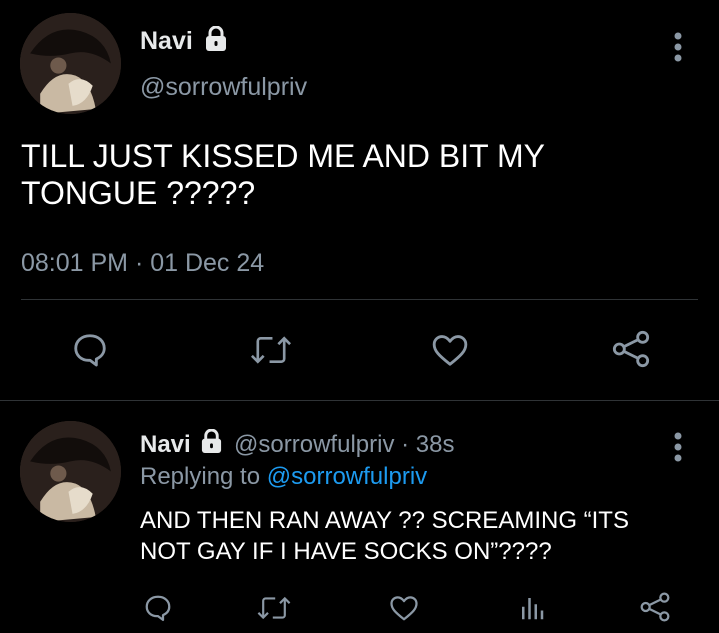  I want to click on tweet-text-line: TILL JUST KISSED ME AND BIT MY, so click(283, 156).